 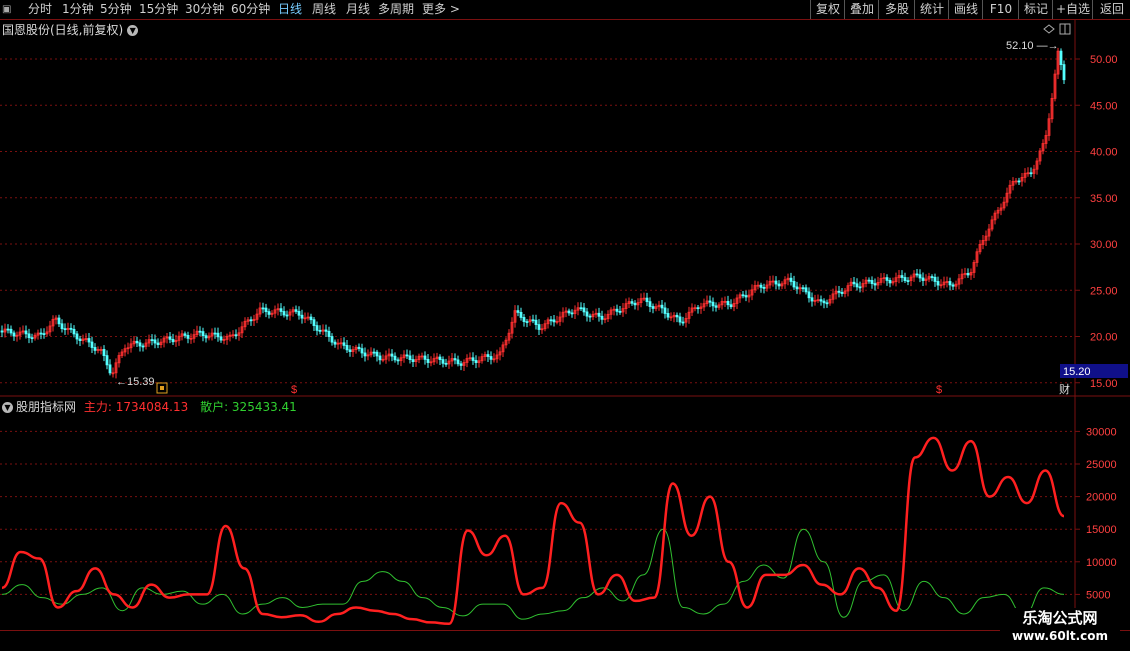 What do you see at coordinates (1104, 60) in the screenshot?
I see `price-axis-label: 50.00` at bounding box center [1104, 60].